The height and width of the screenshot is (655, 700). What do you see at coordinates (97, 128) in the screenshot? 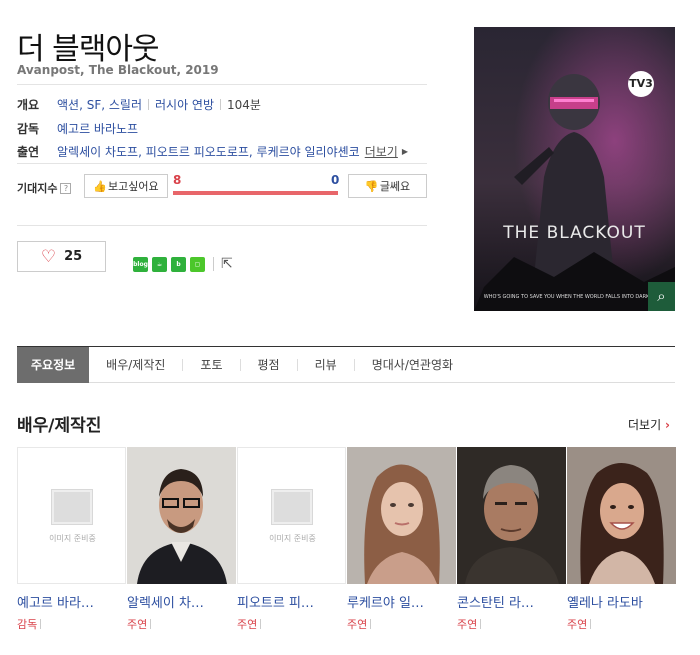
I see `director-link: 예고르 바라노프` at bounding box center [97, 128].